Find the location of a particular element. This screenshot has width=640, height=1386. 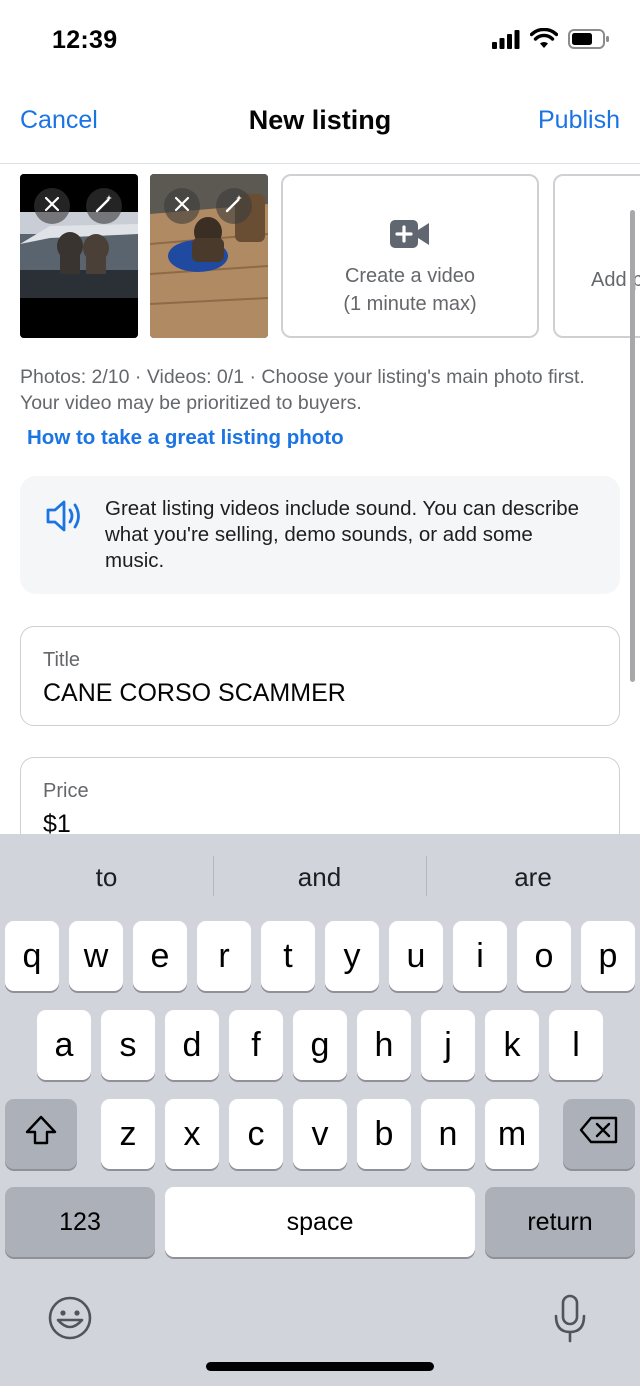

key-x: x is located at coordinates (192, 1134).